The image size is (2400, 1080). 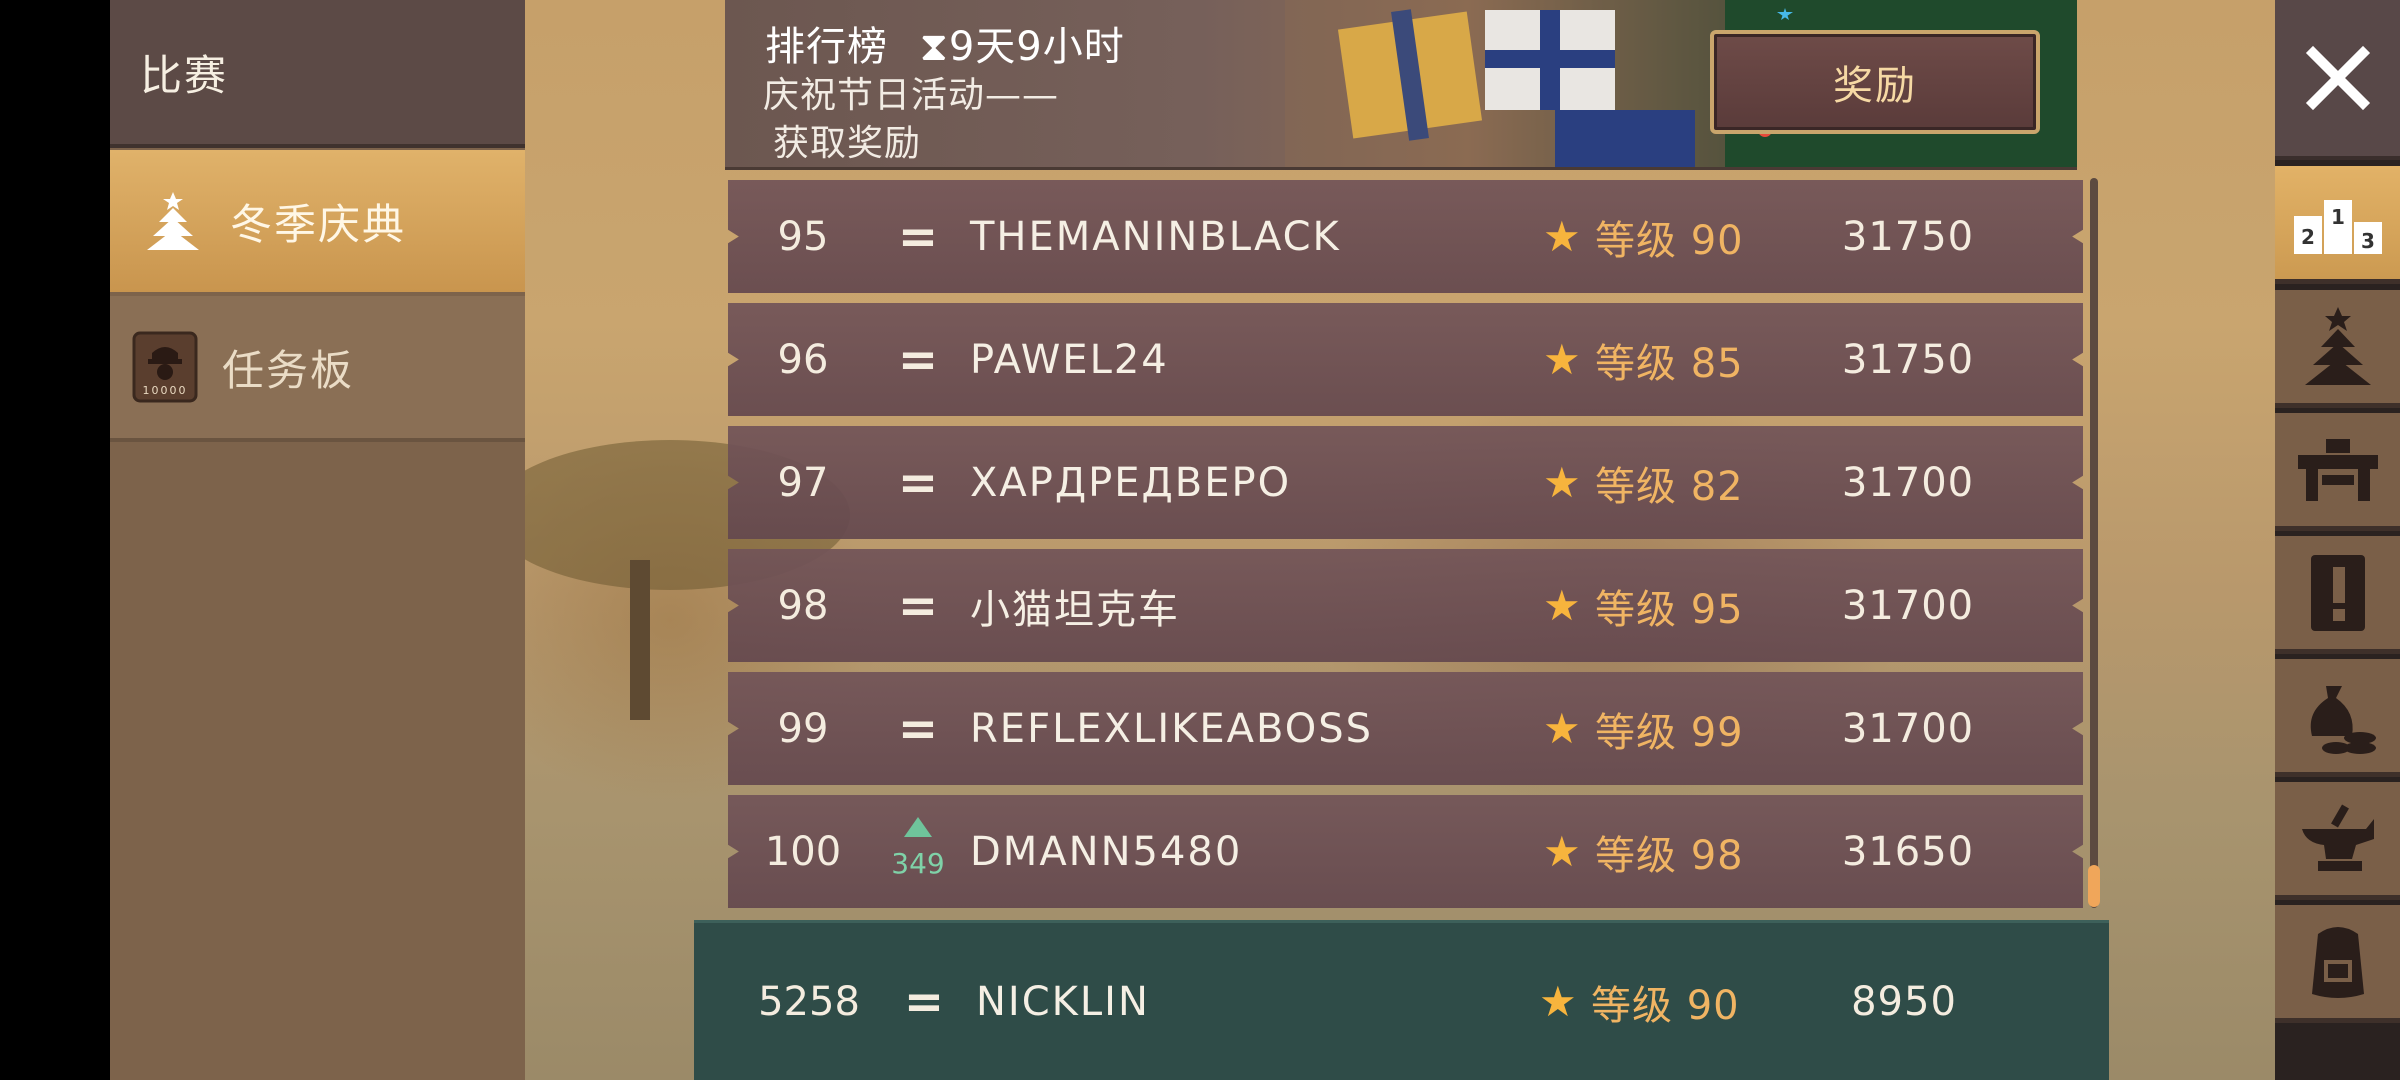 What do you see at coordinates (2368, 241) in the screenshot?
I see `svg-text: 3` at bounding box center [2368, 241].